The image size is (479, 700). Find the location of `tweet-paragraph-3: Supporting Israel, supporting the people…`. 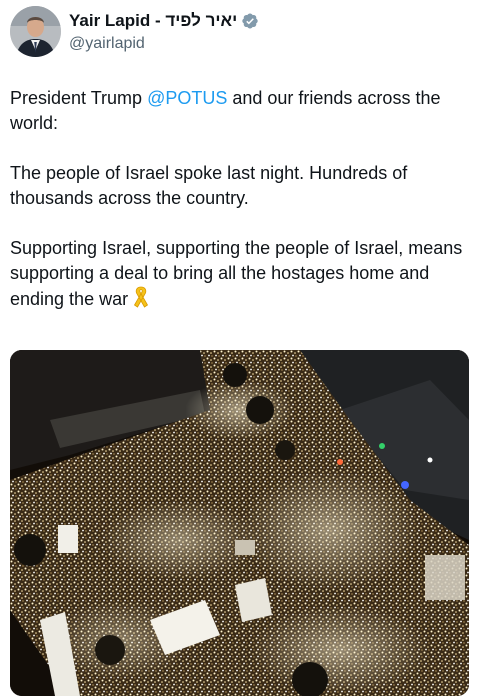

tweet-paragraph-3: Supporting Israel, supporting the people… is located at coordinates (240, 275).